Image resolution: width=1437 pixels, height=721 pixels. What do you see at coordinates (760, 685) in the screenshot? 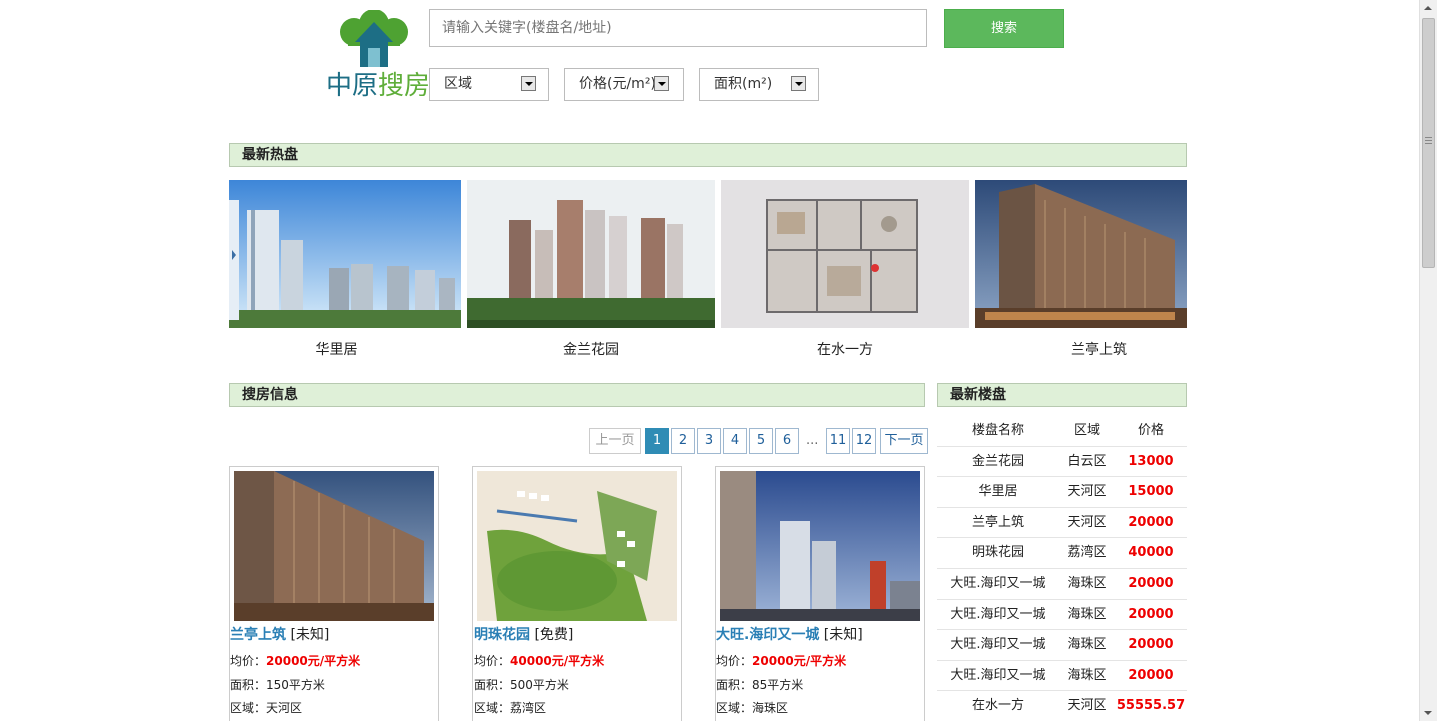
I see `listing-area: 面积：85平方米` at bounding box center [760, 685].